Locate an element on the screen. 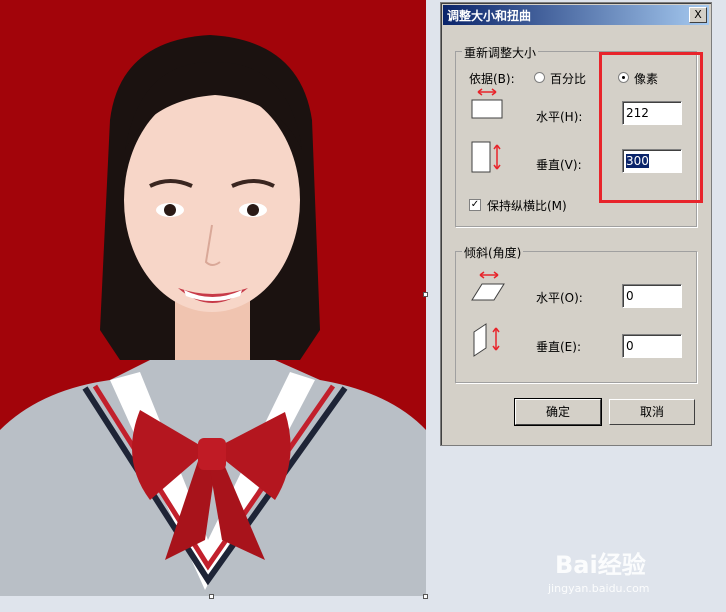 This screenshot has height=612, width=726. resize-handle-right is located at coordinates (425, 294).